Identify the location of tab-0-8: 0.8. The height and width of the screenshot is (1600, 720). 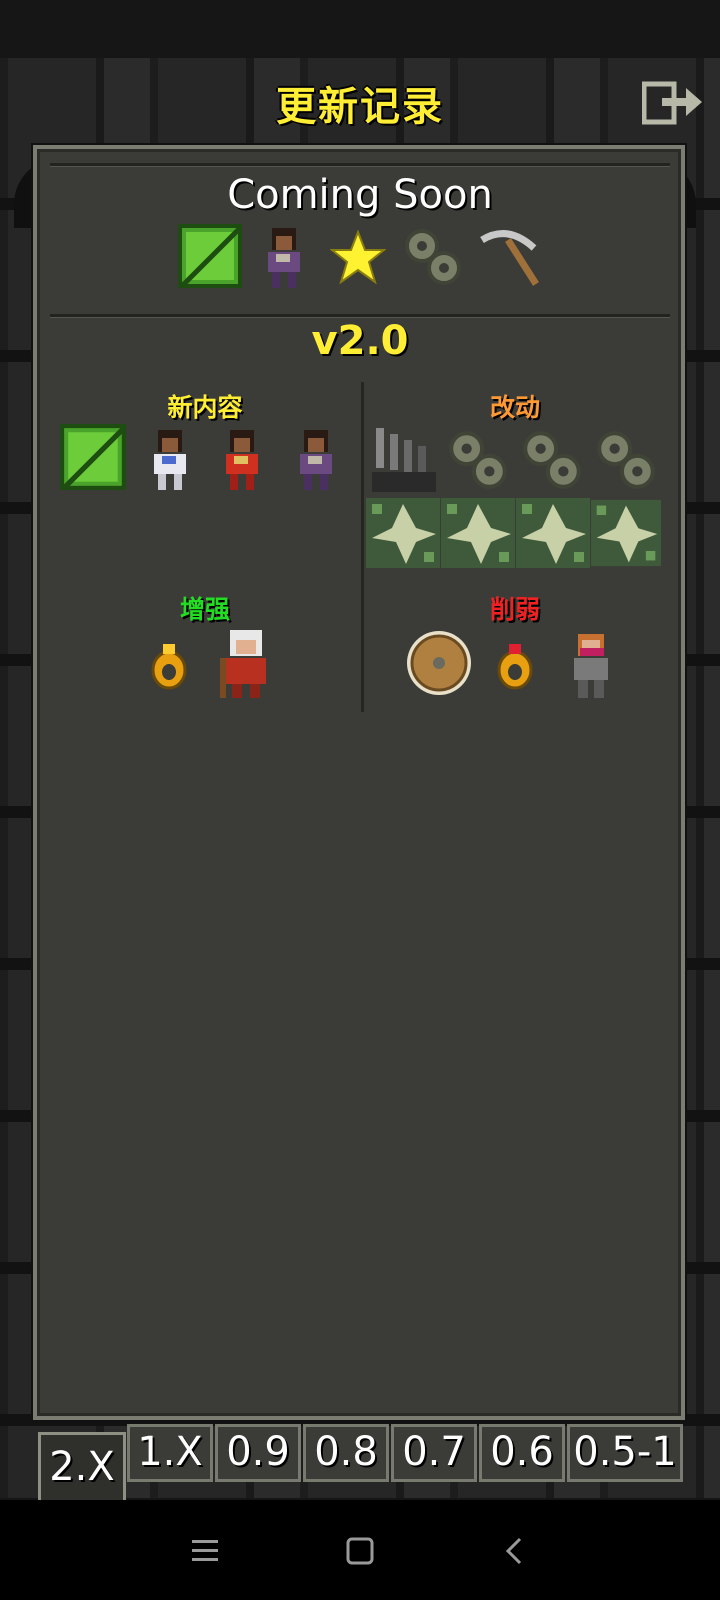
(346, 1453).